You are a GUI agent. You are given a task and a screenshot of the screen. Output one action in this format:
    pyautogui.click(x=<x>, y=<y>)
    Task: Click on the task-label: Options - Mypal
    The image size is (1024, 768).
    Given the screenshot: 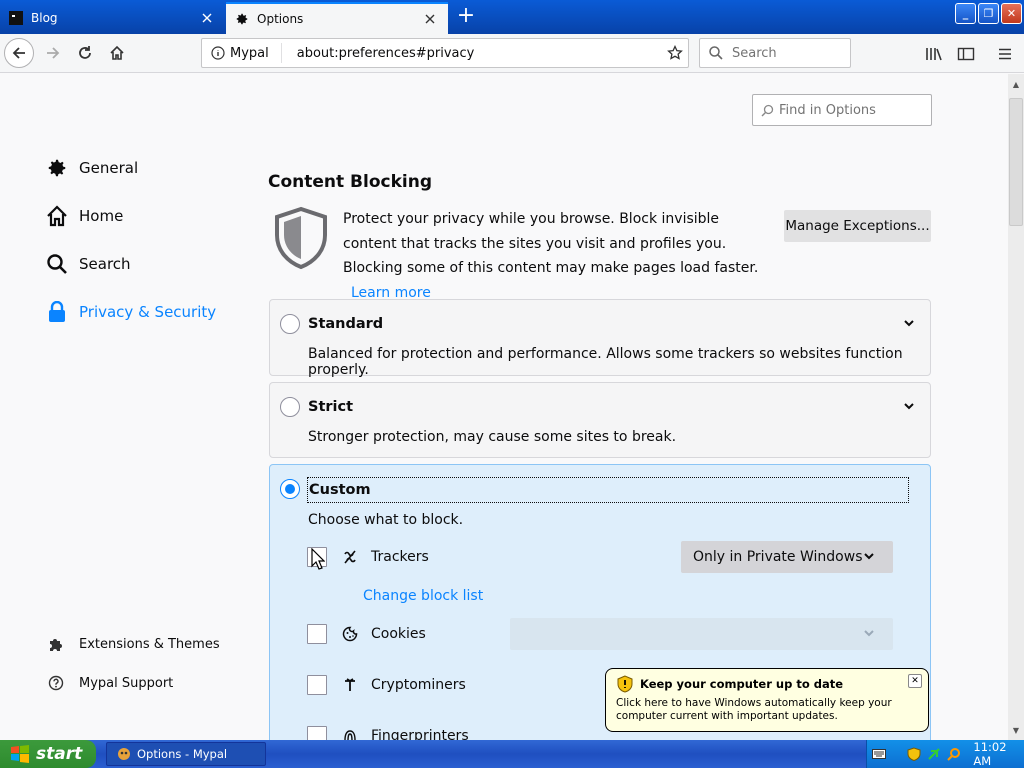 What is the action you would take?
    pyautogui.click(x=182, y=754)
    